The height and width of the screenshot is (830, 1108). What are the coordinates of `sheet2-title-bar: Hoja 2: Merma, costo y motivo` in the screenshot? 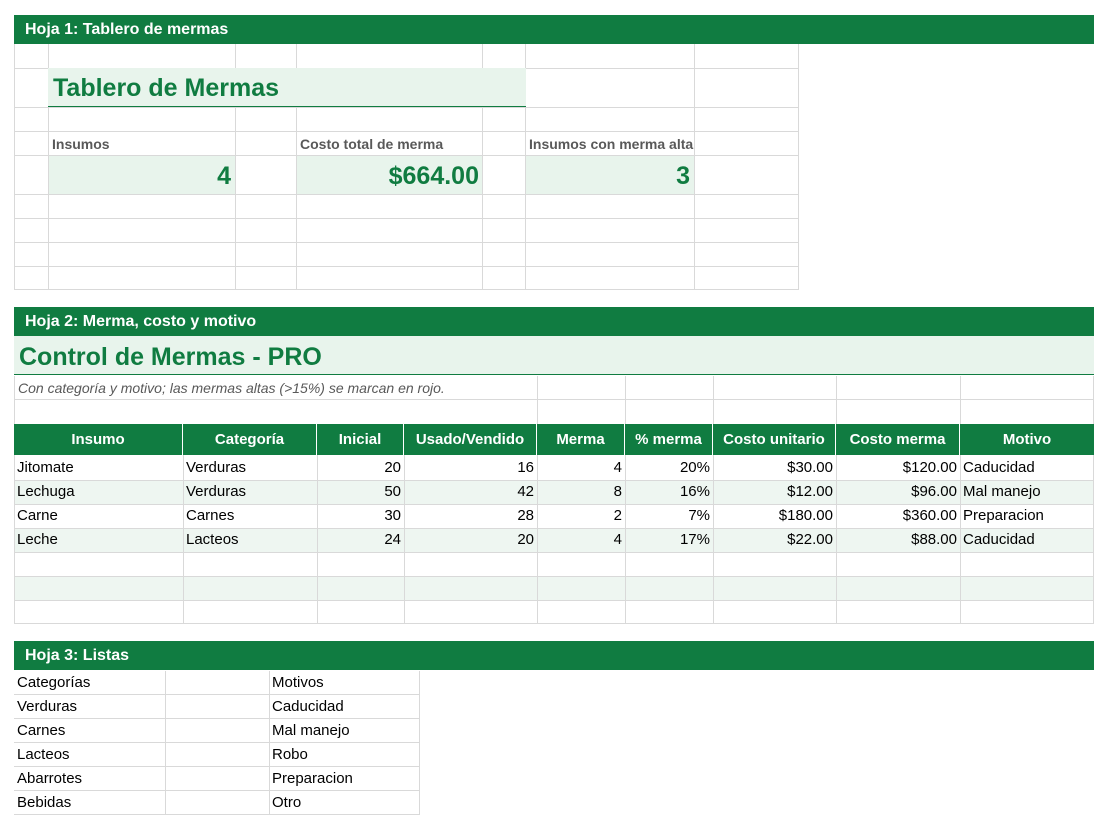 It's located at (554, 321).